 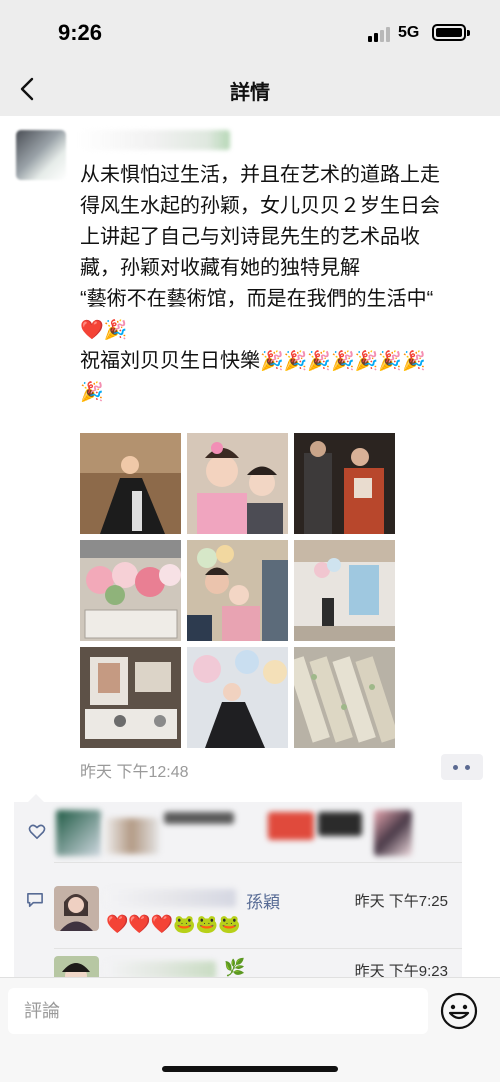 I want to click on status-bar: 9:26 5G, so click(x=250, y=32).